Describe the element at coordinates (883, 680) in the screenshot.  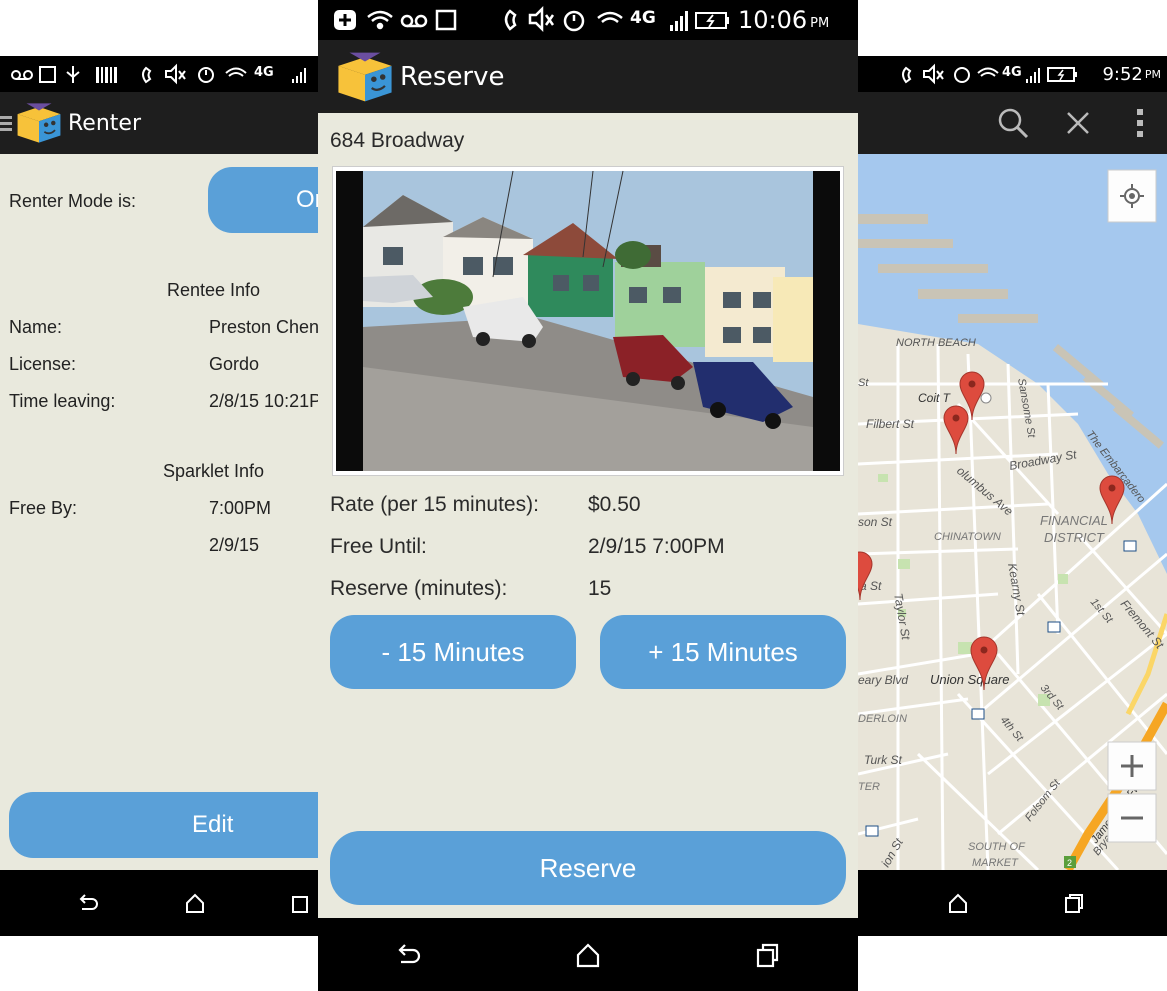
I see `map-label-eary: eary Blvd` at that location.